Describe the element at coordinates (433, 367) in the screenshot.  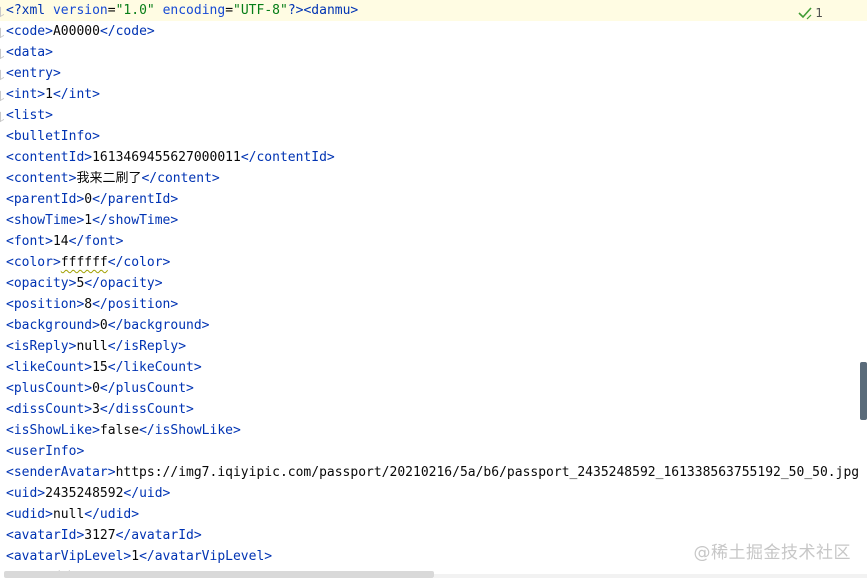
I see `code-line: <likeCount>15</likeCount>` at that location.